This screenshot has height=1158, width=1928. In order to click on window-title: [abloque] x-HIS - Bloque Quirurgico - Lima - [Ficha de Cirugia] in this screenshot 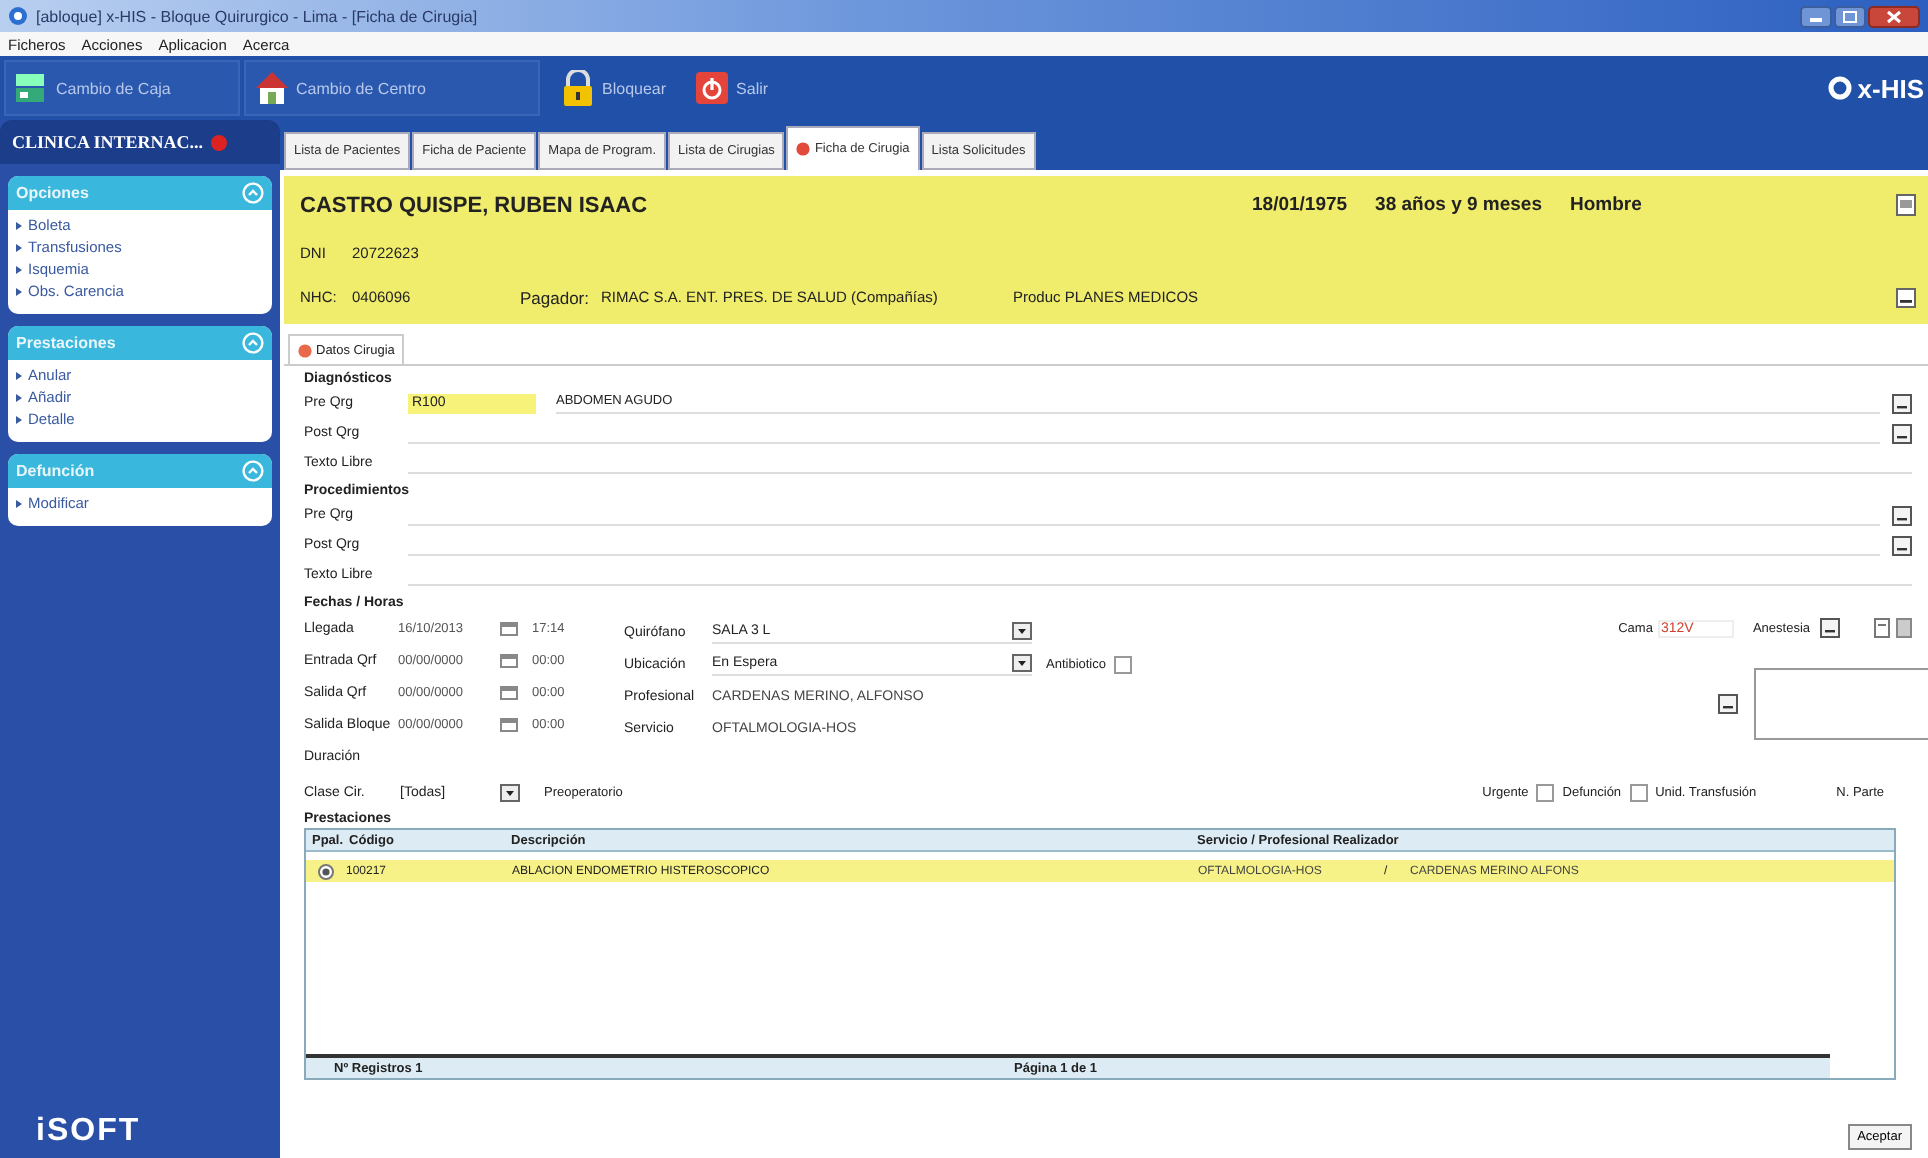, I will do `click(257, 16)`.